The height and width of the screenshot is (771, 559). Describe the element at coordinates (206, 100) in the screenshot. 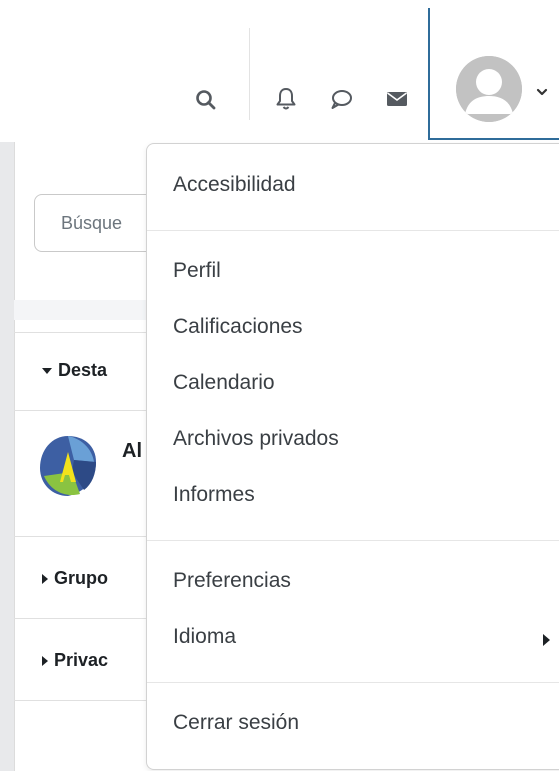

I see `search-icon` at that location.